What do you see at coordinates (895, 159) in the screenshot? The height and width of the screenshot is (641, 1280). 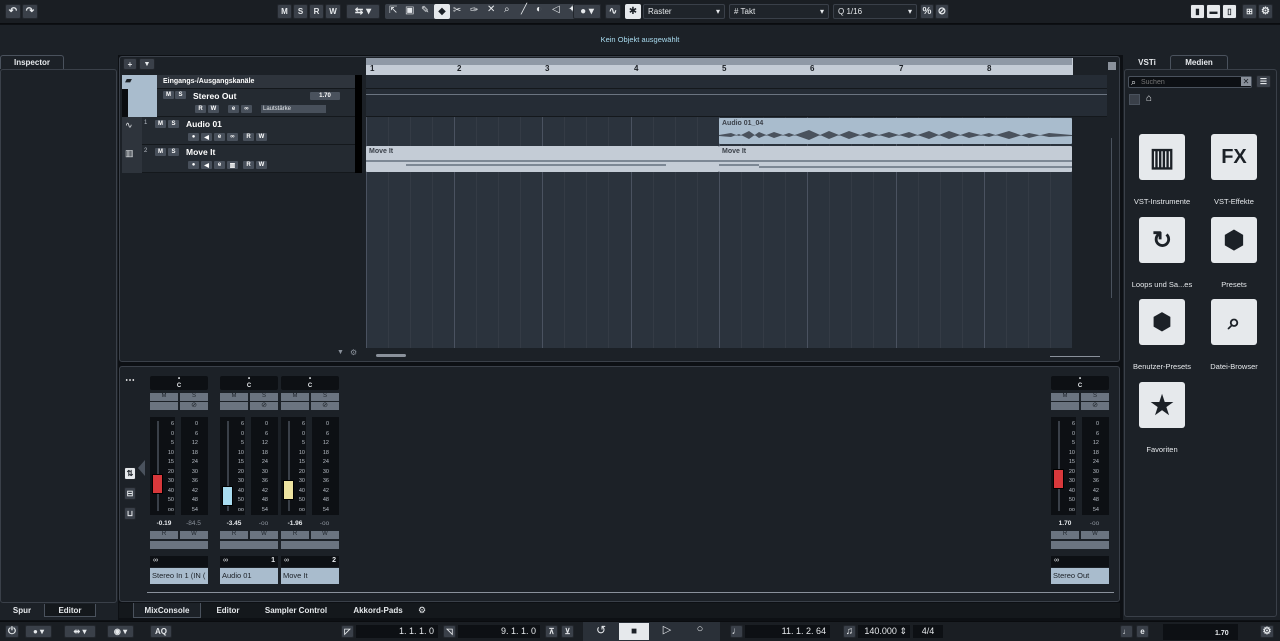 I see `midi-event-2: Move It` at bounding box center [895, 159].